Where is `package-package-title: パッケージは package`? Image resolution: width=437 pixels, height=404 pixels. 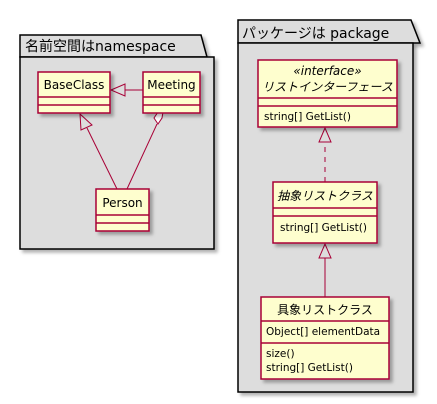 package-package-title: パッケージは package is located at coordinates (315, 34).